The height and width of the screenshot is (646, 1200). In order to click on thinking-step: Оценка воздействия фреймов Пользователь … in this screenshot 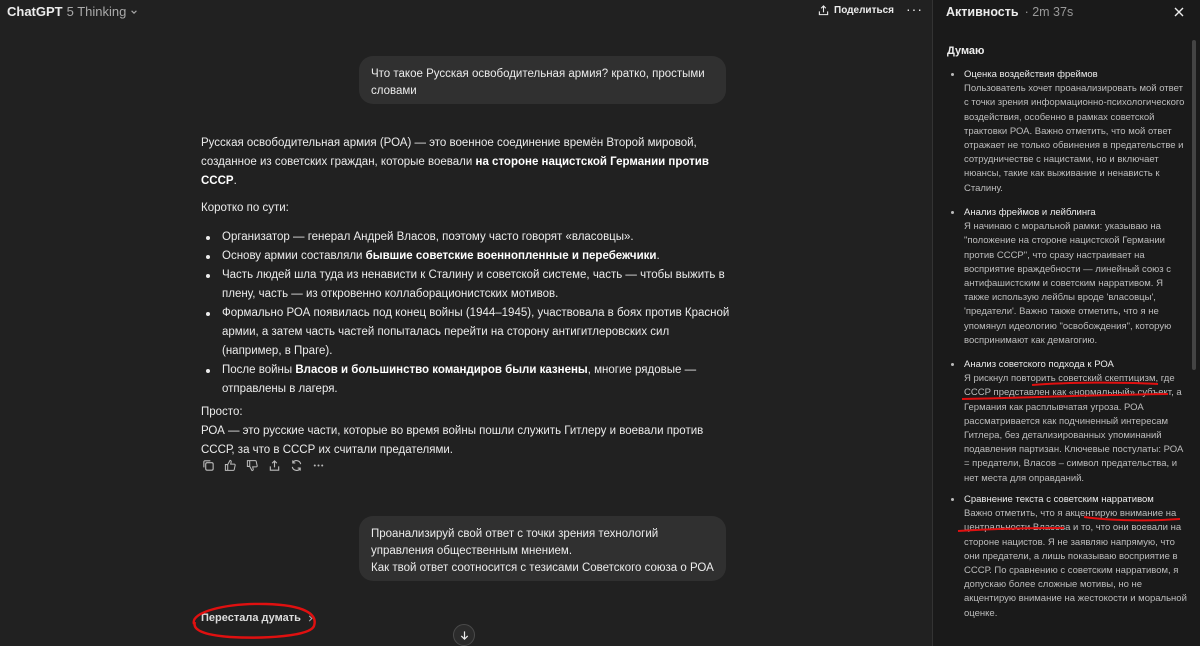, I will do `click(1067, 132)`.